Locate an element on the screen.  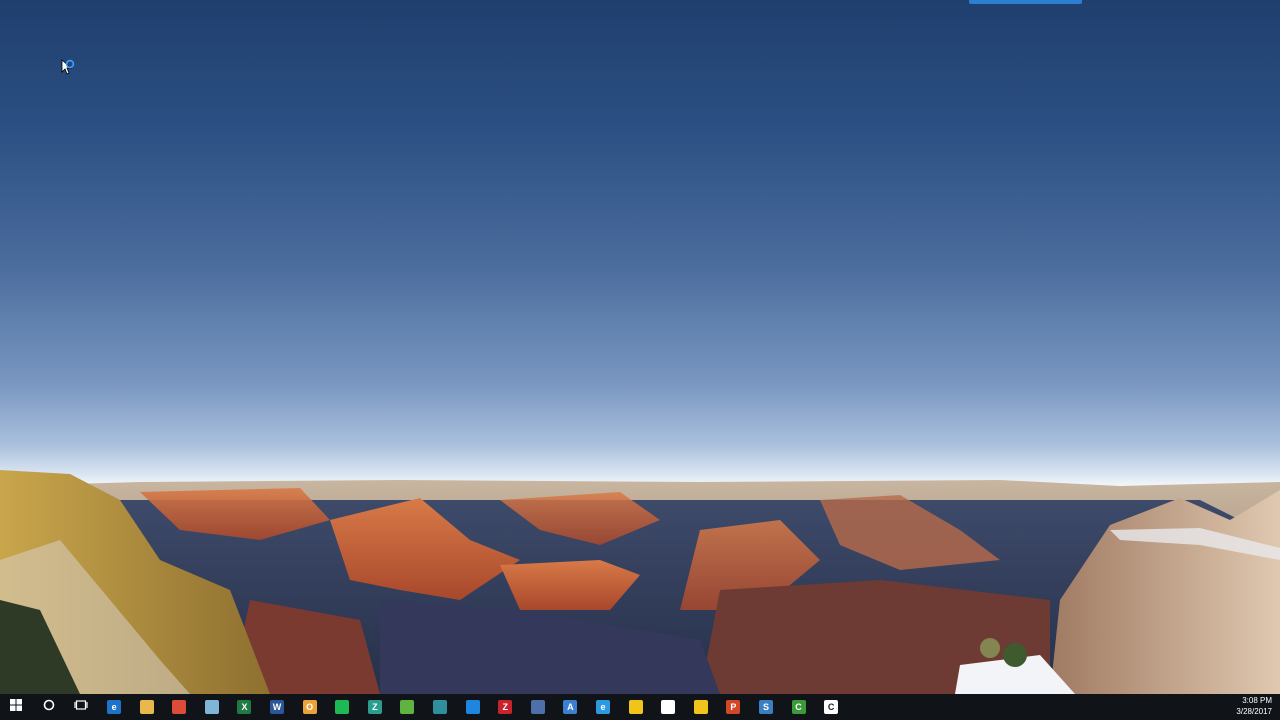
taskbar-app-button: W is located at coordinates (277, 707).